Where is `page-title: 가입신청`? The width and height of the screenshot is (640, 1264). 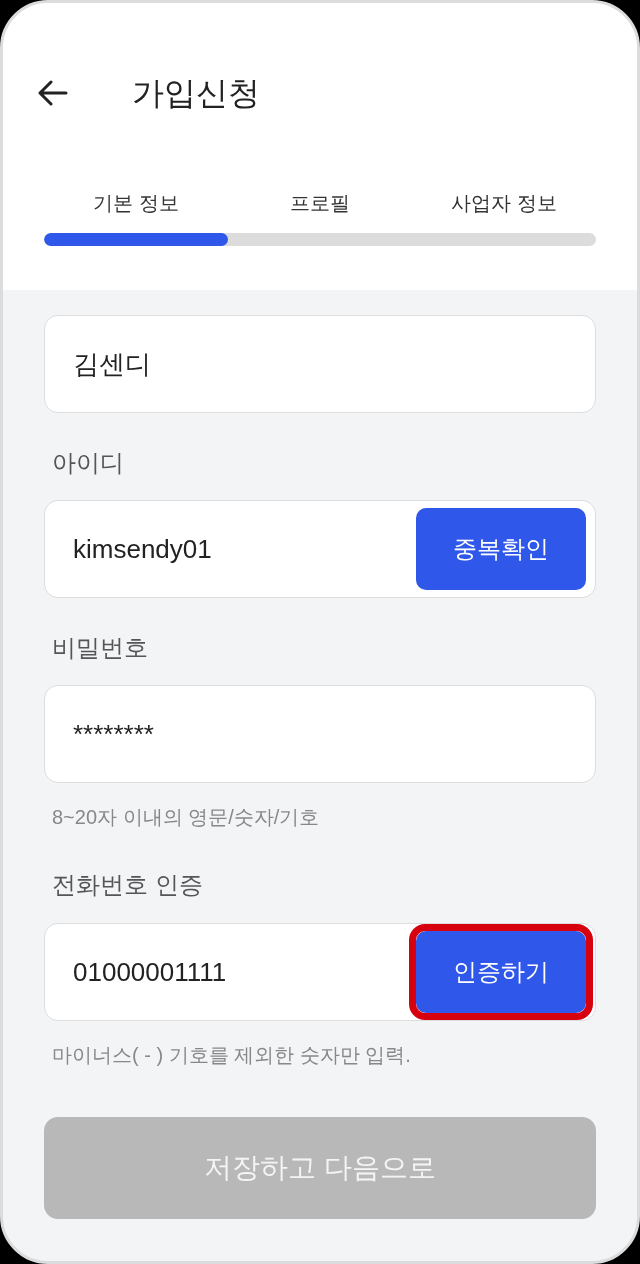
page-title: 가입신청 is located at coordinates (196, 93).